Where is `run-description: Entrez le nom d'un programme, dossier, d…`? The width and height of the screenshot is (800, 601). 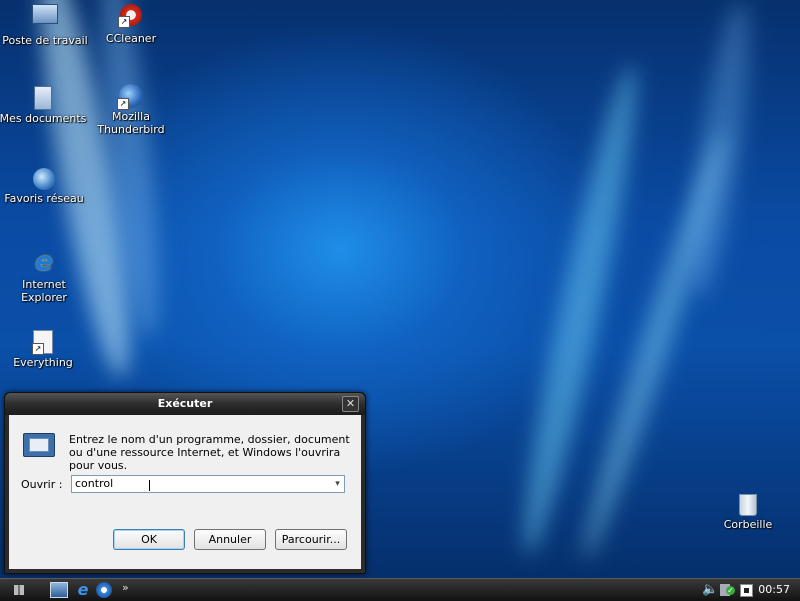 run-description: Entrez le nom d'un programme, dossier, d… is located at coordinates (209, 452).